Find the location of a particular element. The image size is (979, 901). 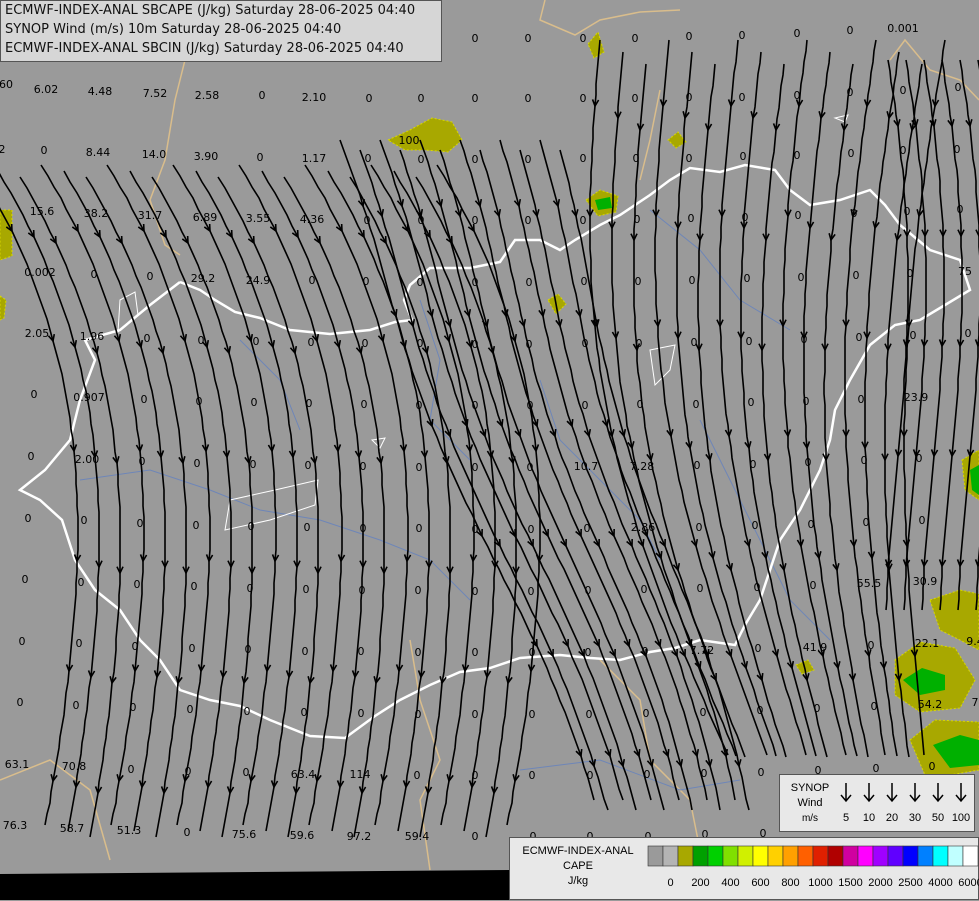

sbcin-value: 29.2 is located at coordinates (203, 278).